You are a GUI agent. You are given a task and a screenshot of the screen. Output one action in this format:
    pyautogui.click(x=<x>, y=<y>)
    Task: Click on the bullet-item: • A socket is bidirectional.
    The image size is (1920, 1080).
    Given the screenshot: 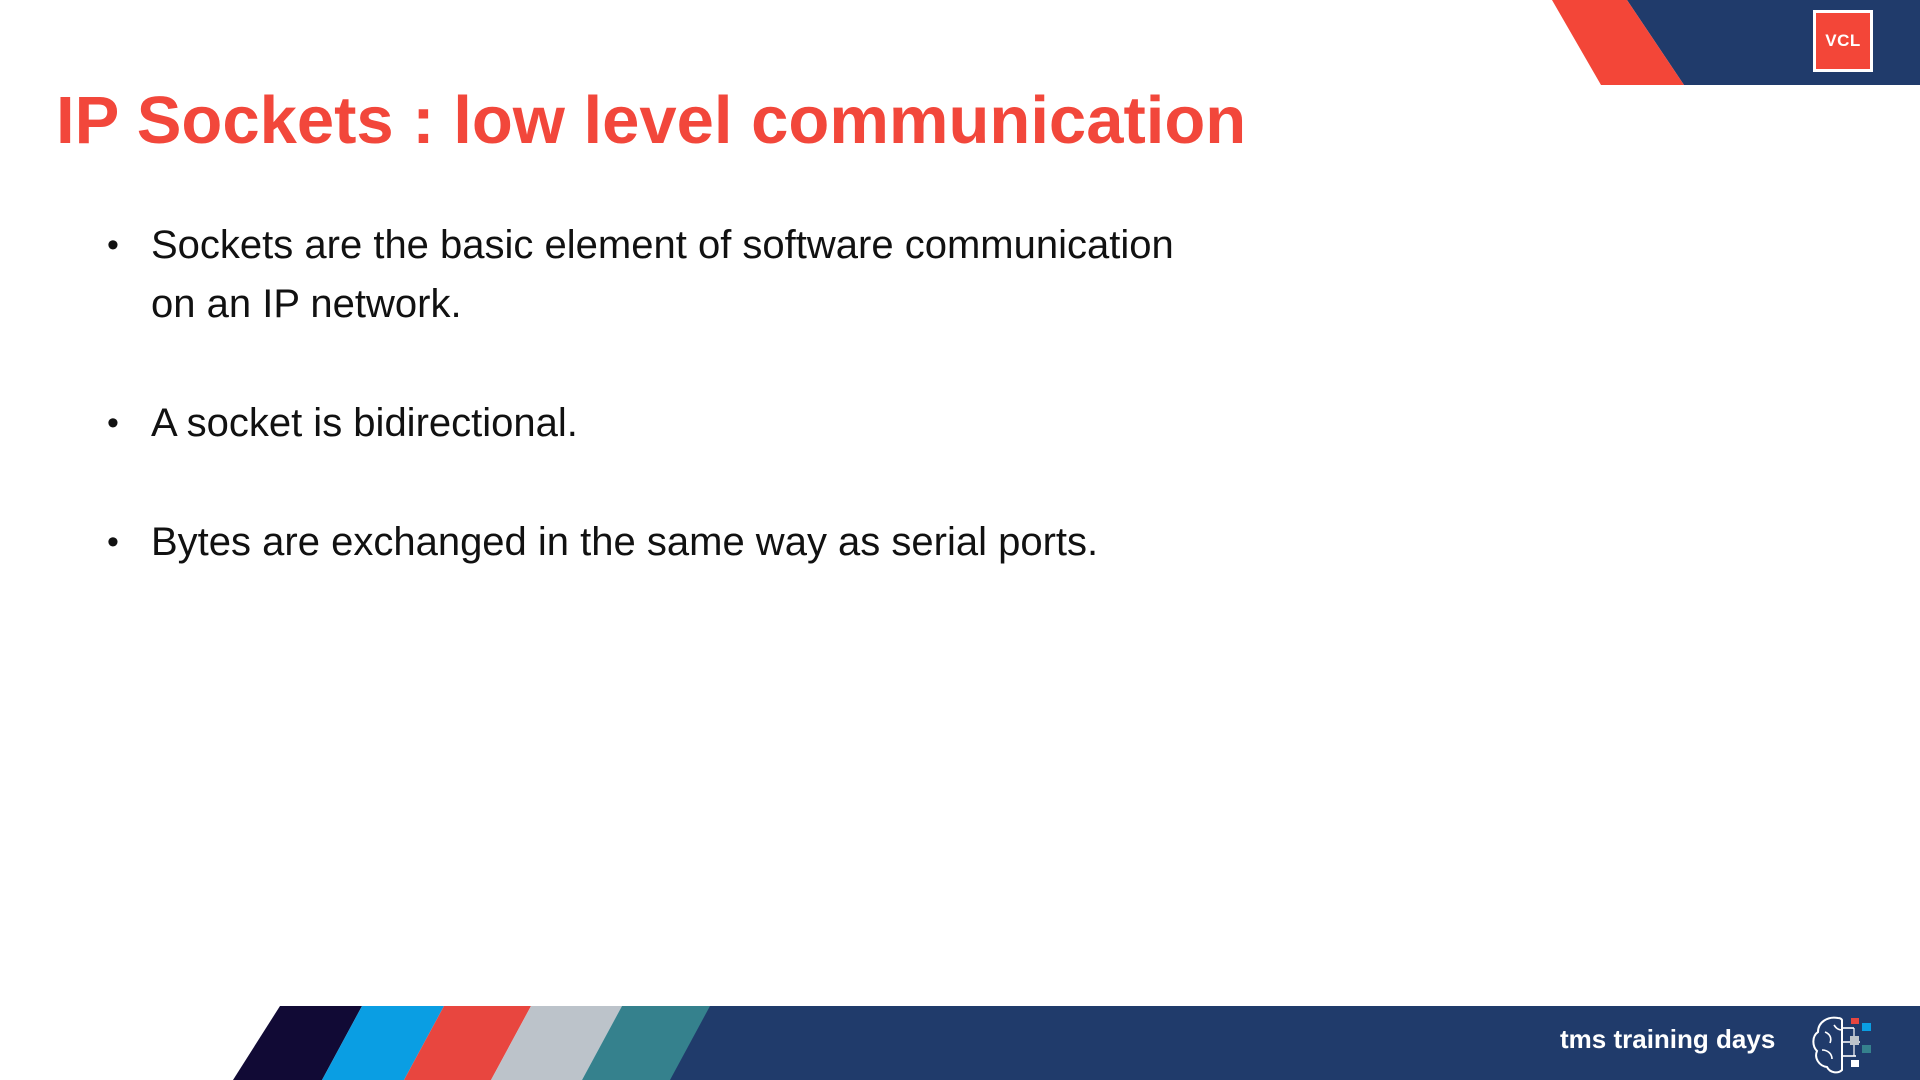 What is the action you would take?
    pyautogui.click(x=694, y=423)
    